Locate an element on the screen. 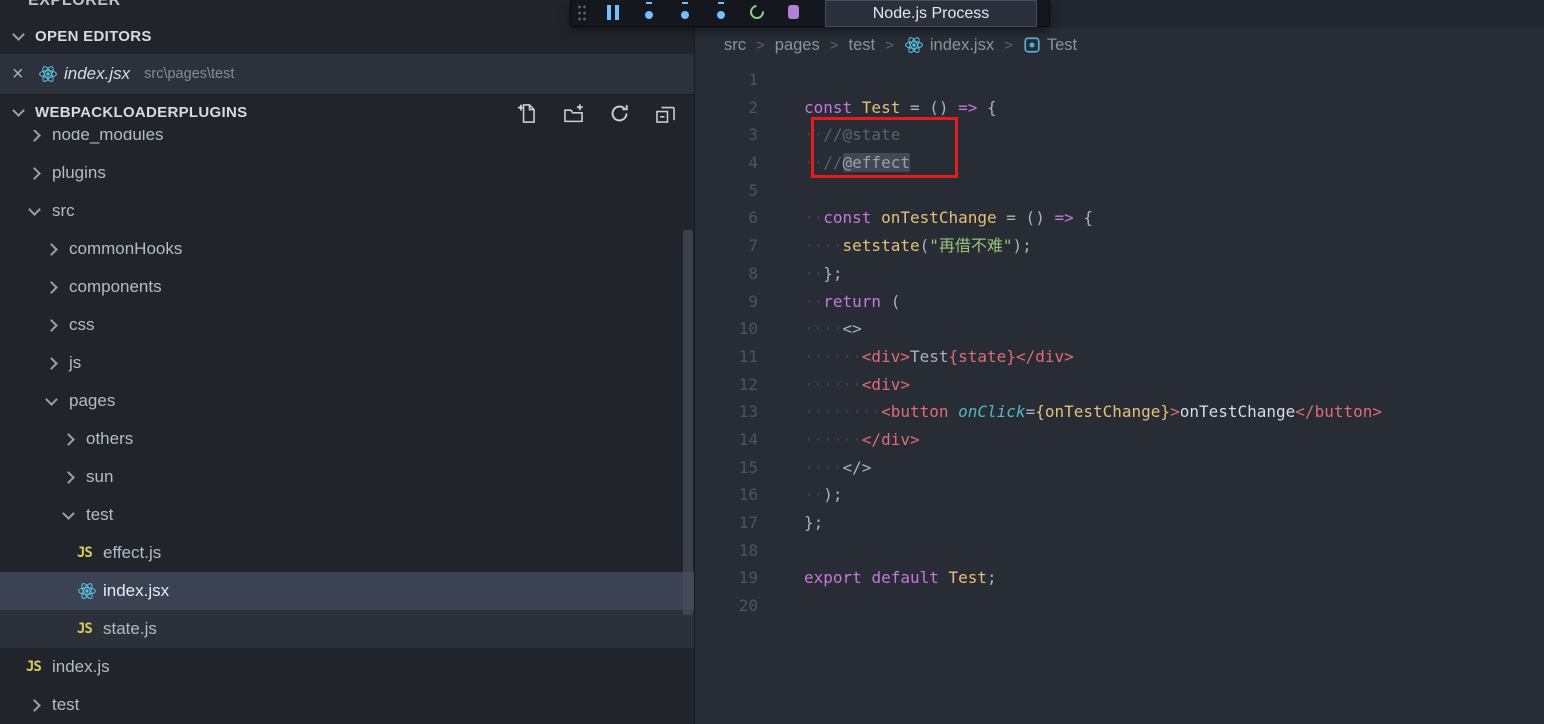  code-line-1: 1 is located at coordinates (1120, 80).